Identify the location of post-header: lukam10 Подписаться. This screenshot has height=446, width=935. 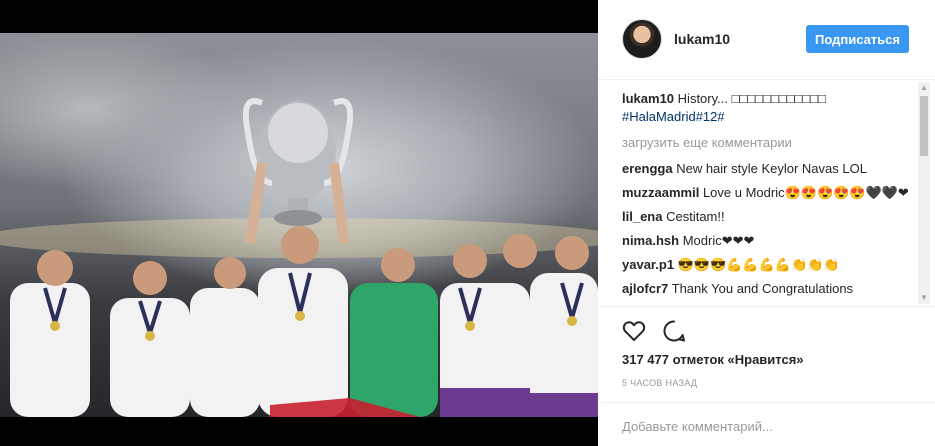
(766, 40).